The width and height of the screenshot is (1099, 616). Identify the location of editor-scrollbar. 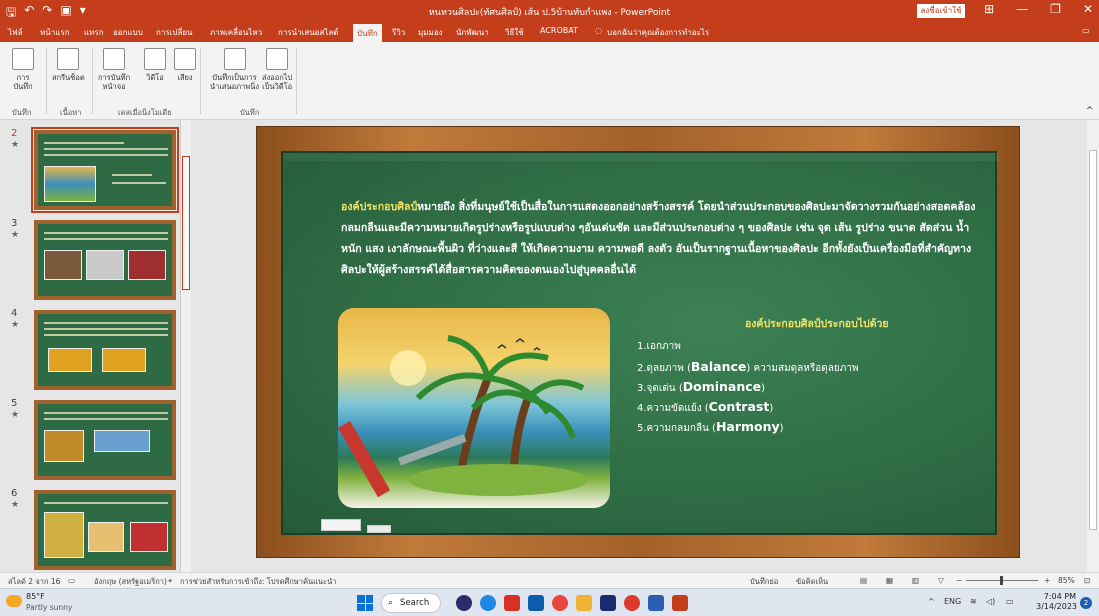
(1093, 346).